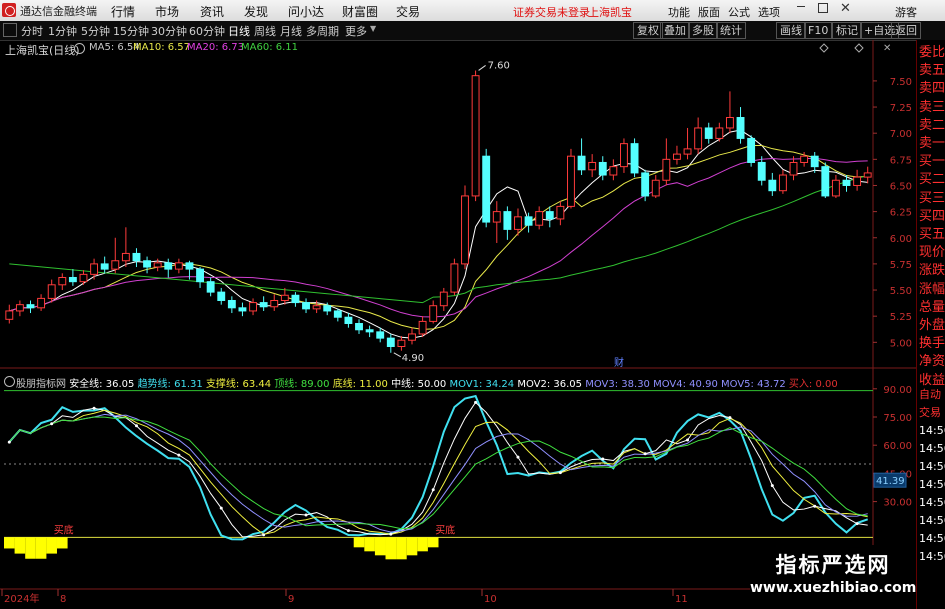 The image size is (945, 609). What do you see at coordinates (769, 12) in the screenshot?
I see `menu-item-options: 选项` at bounding box center [769, 12].